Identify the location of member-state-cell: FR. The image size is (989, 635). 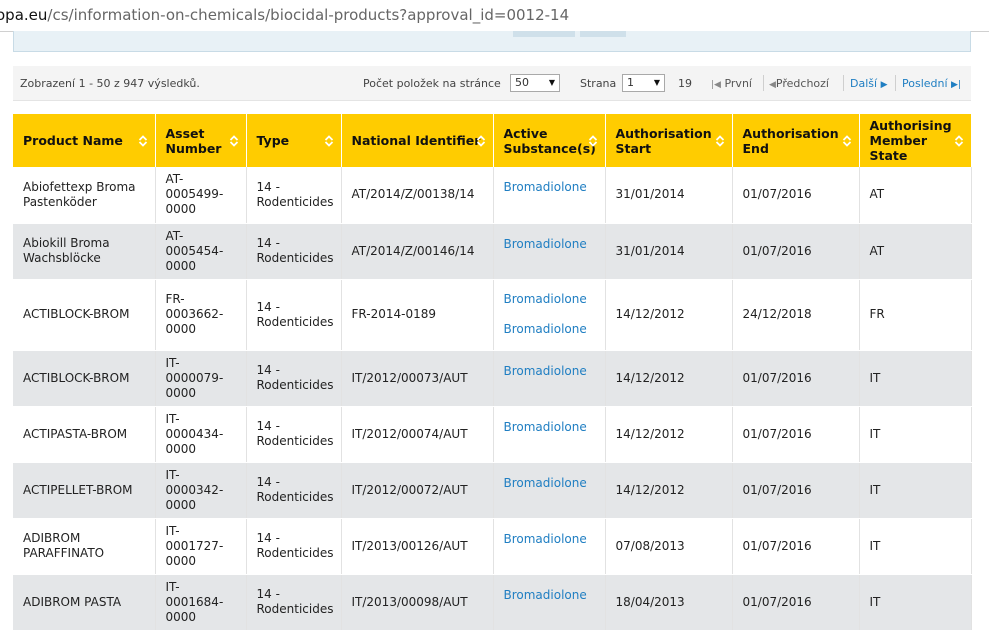
(915, 315).